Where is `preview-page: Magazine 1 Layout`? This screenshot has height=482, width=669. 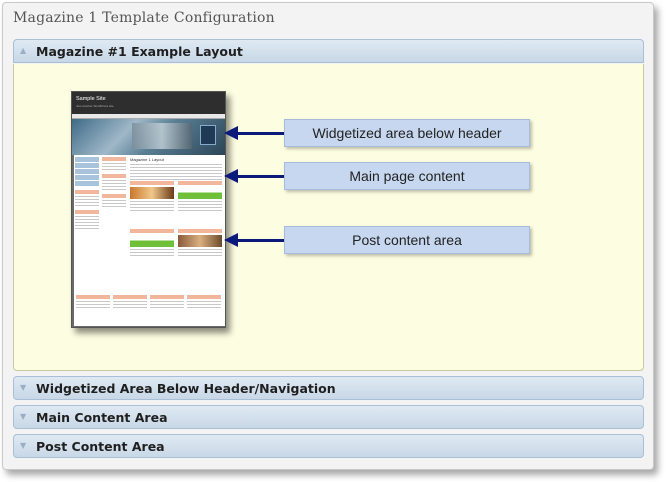 preview-page: Magazine 1 Layout is located at coordinates (149, 240).